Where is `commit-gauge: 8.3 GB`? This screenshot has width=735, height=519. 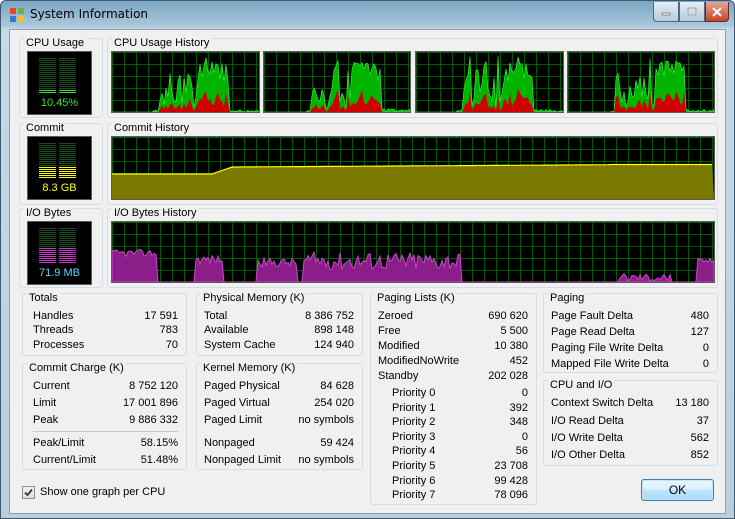
commit-gauge: 8.3 GB is located at coordinates (59, 168).